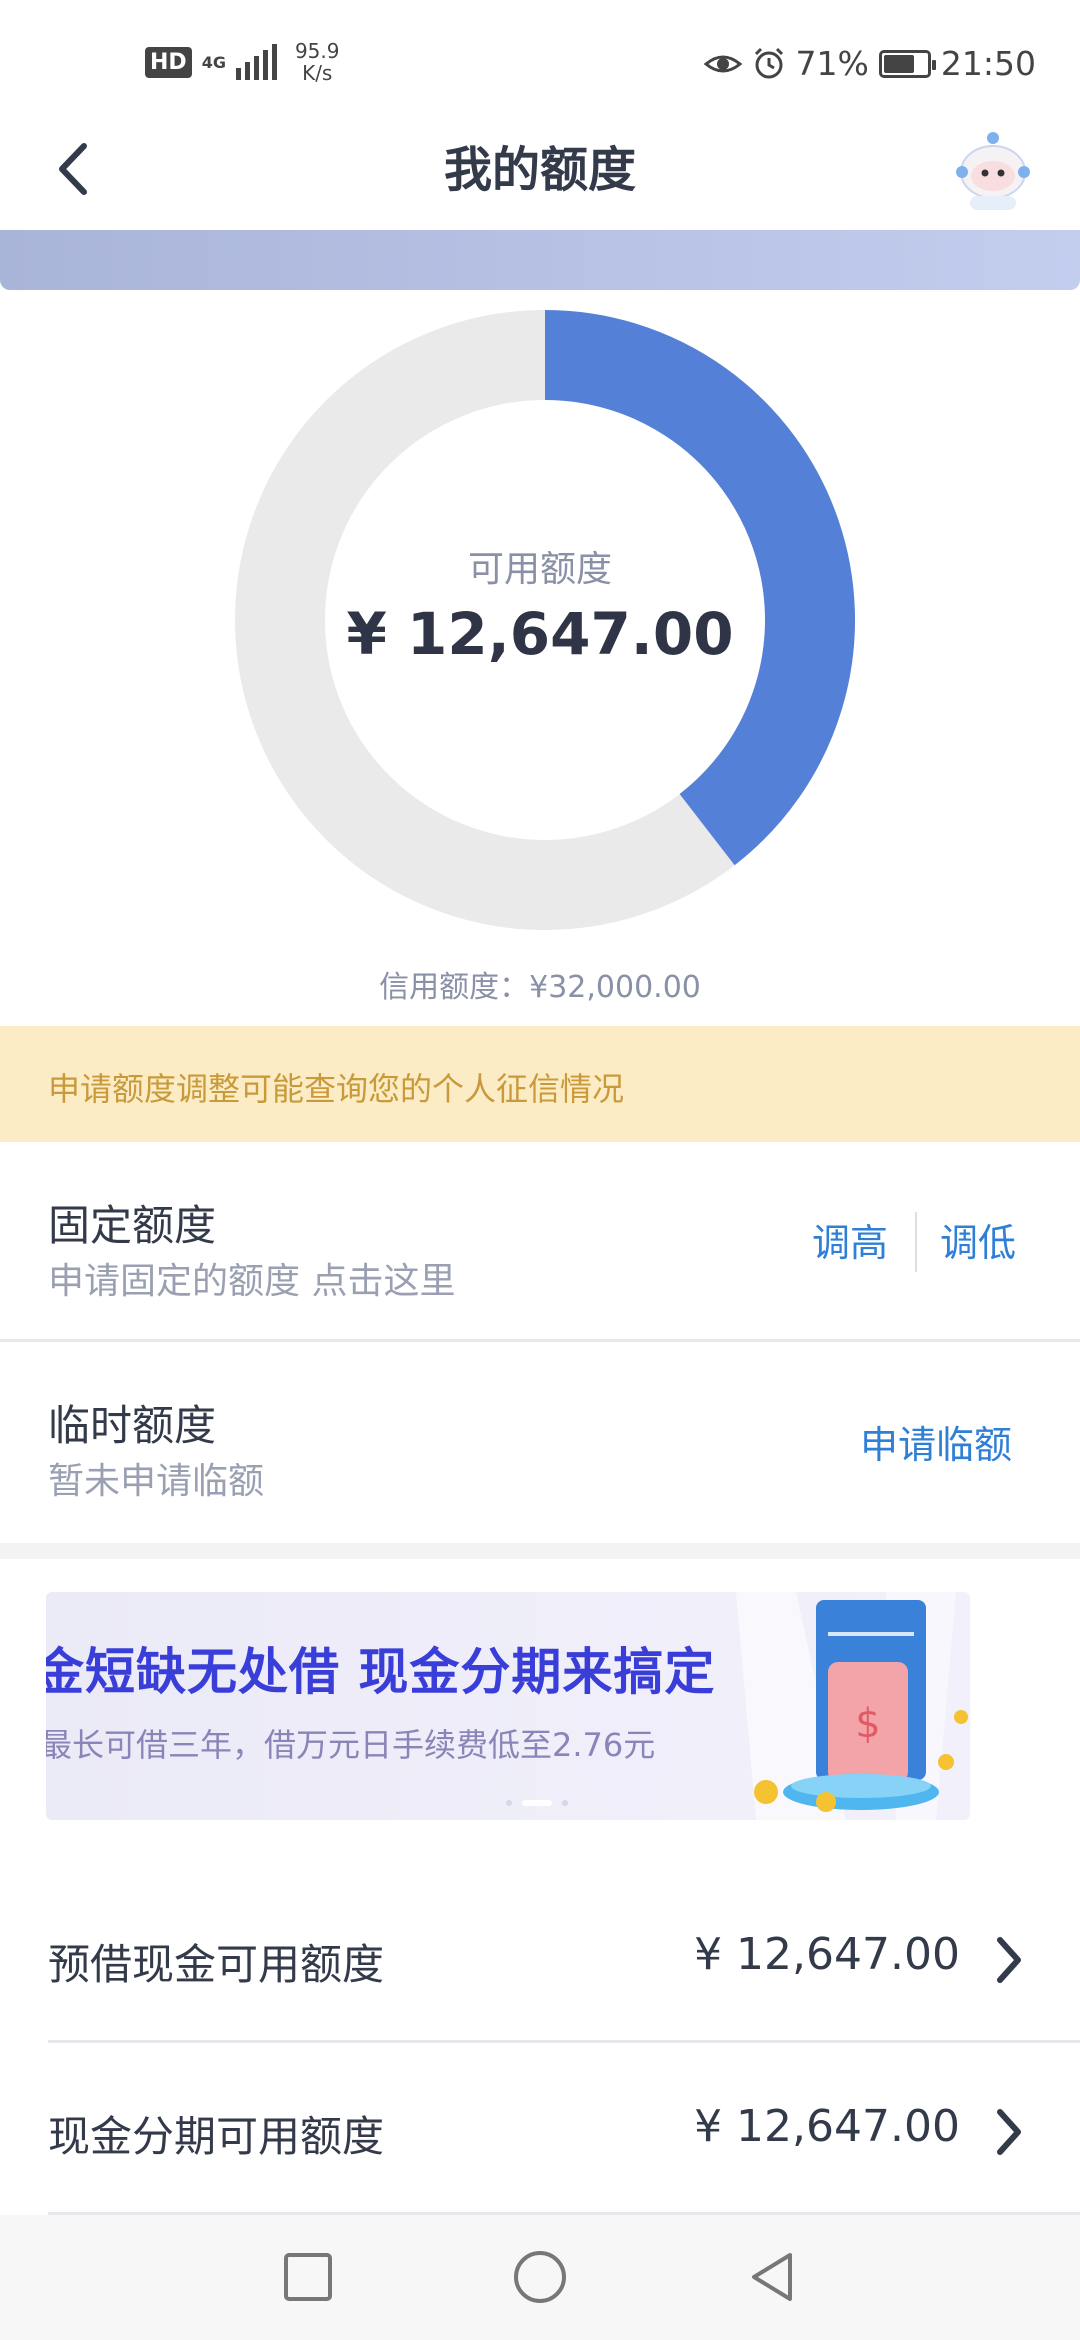 This screenshot has height=2340, width=1080. I want to click on promo-banner: 金短缺无处借 现金分期来搞定 最长可借三年，借万元日手续费低至2.76元 $, so click(508, 1706).